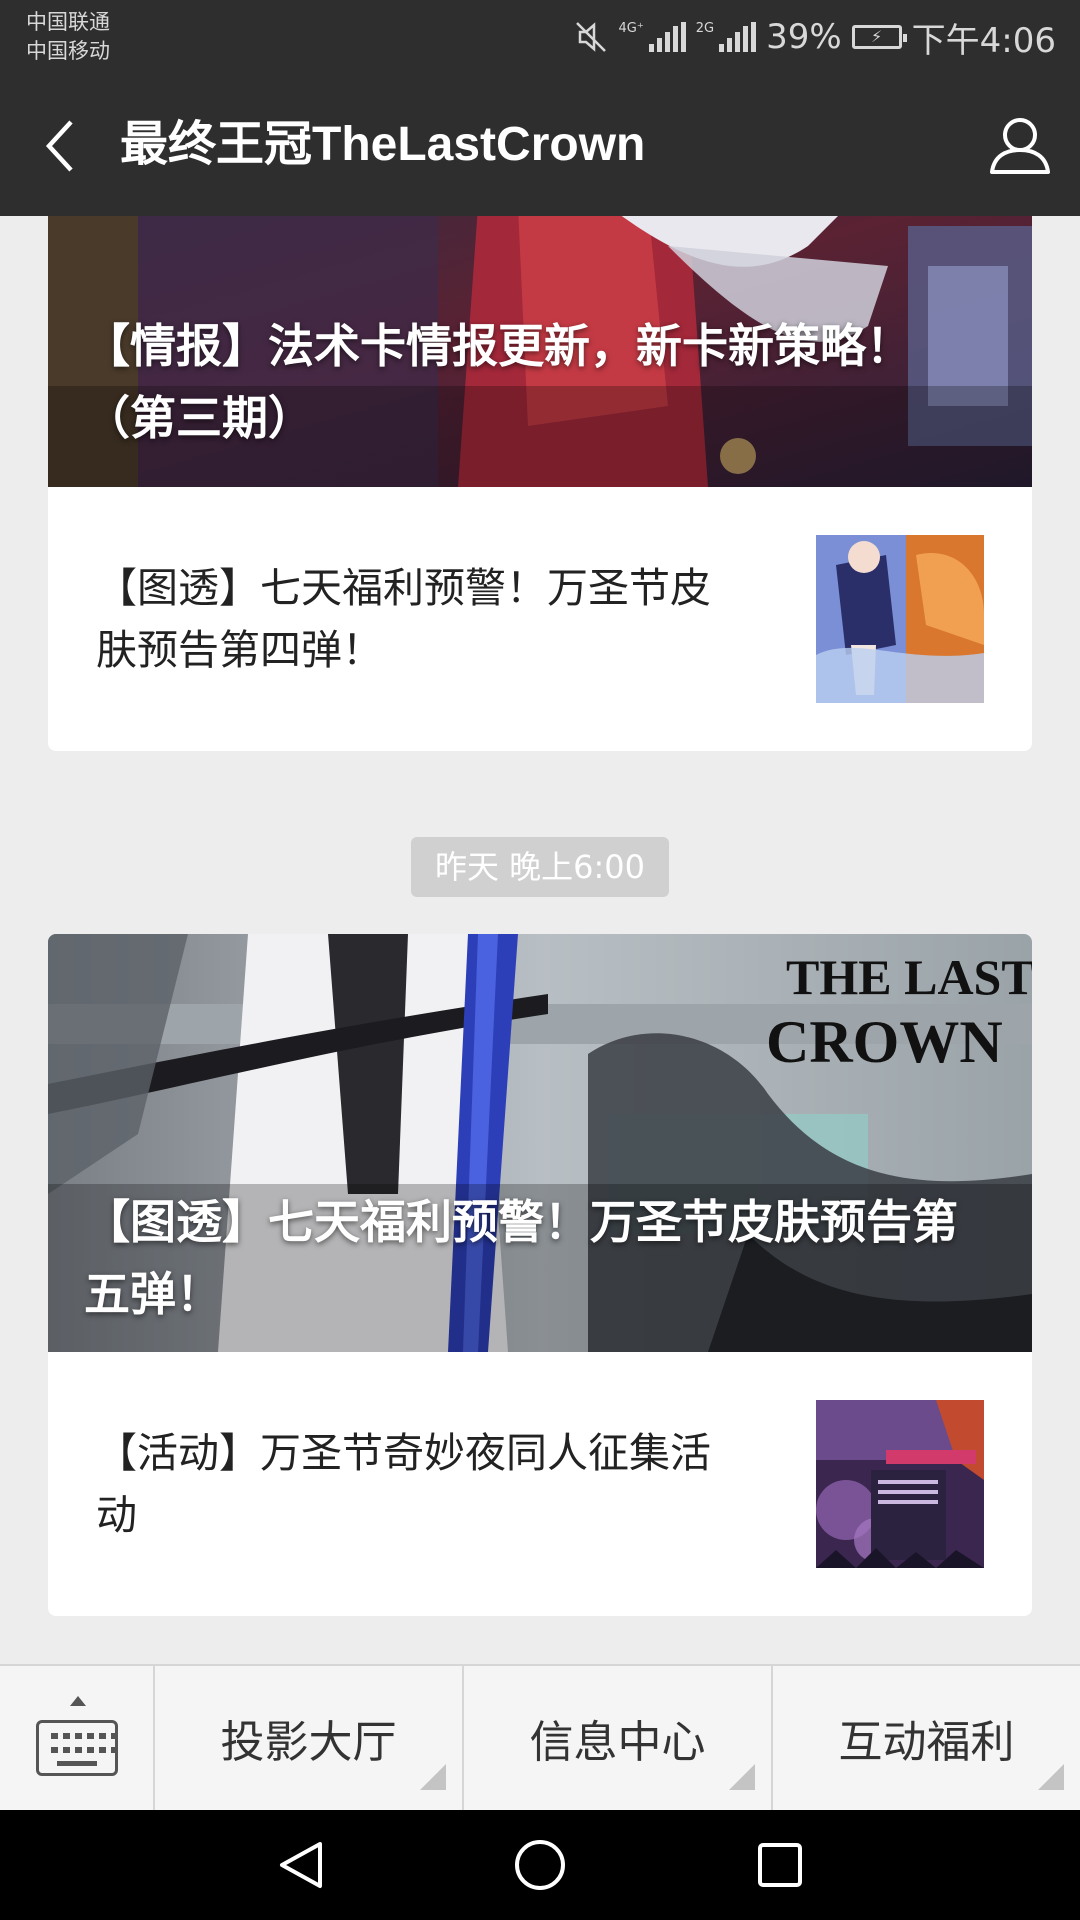 This screenshot has height=1920, width=1080. I want to click on article-cover: 【情报】法术卡情报更新，新卡新策略！（第三期）, so click(540, 351).